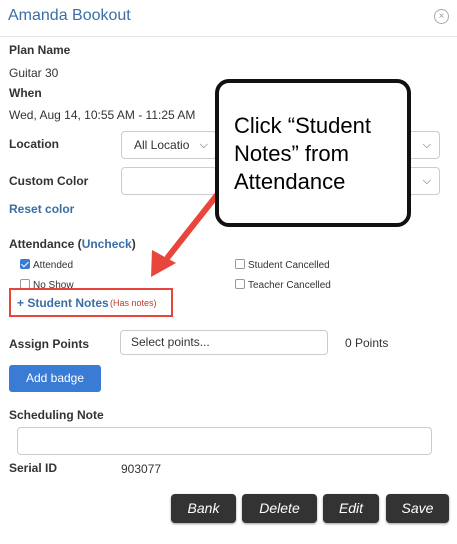  What do you see at coordinates (141, 469) in the screenshot?
I see `serial-id-value: 903077` at bounding box center [141, 469].